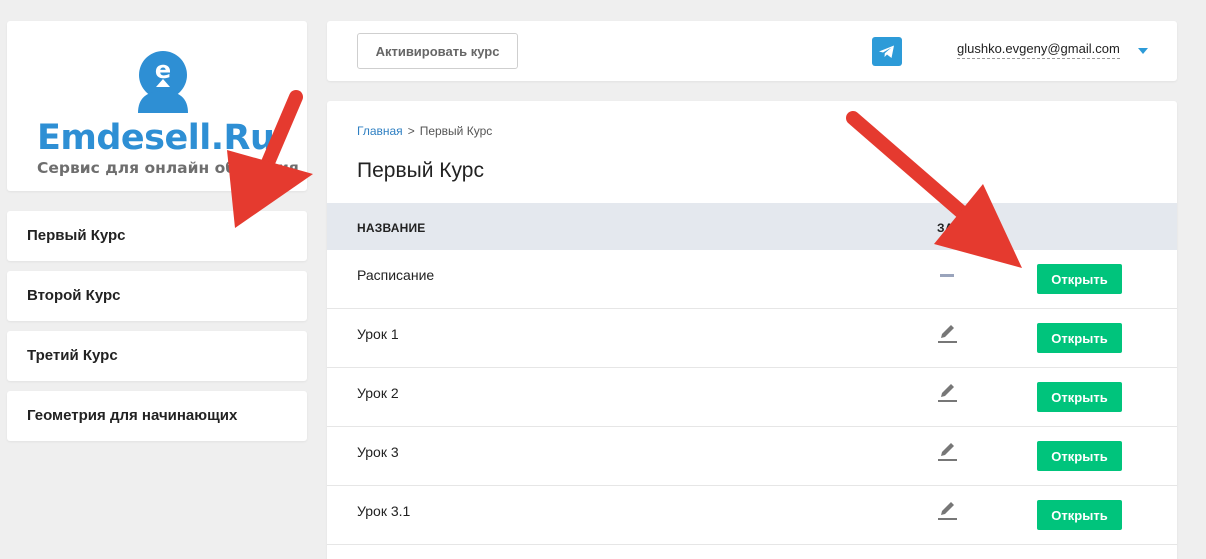 The height and width of the screenshot is (559, 1206). I want to click on table-row: Урок 1 Открыть, so click(752, 338).